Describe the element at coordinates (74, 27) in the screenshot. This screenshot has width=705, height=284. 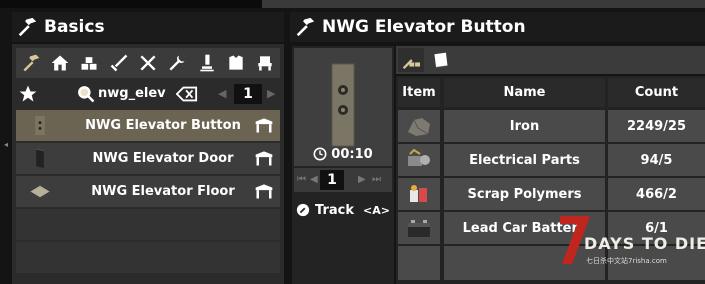
I see `panel-title: Basics` at that location.